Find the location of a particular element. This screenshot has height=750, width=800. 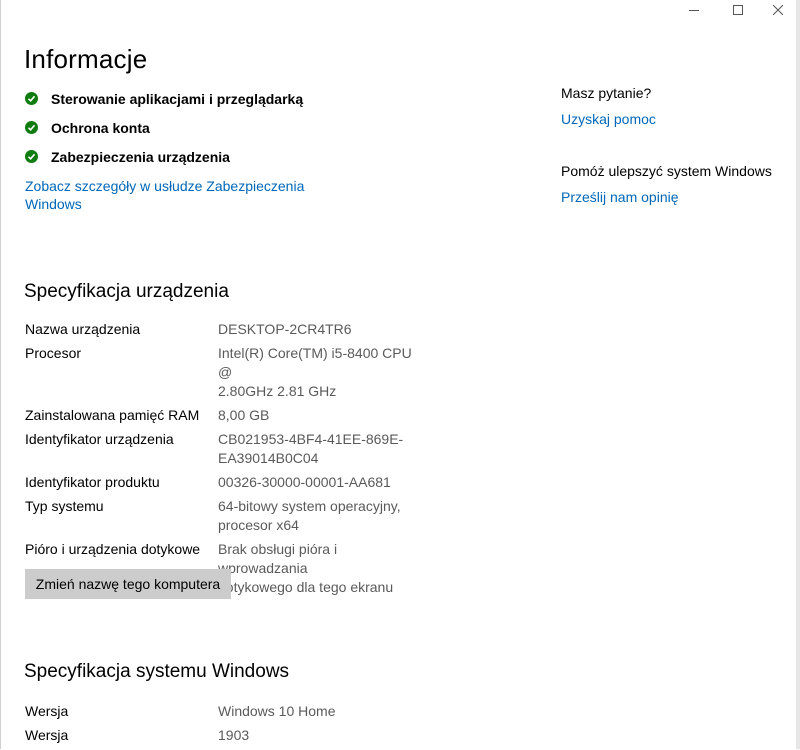

status-item-app-browser-control: Sterowanie aplikacjami i przeglądarką is located at coordinates (164, 98).